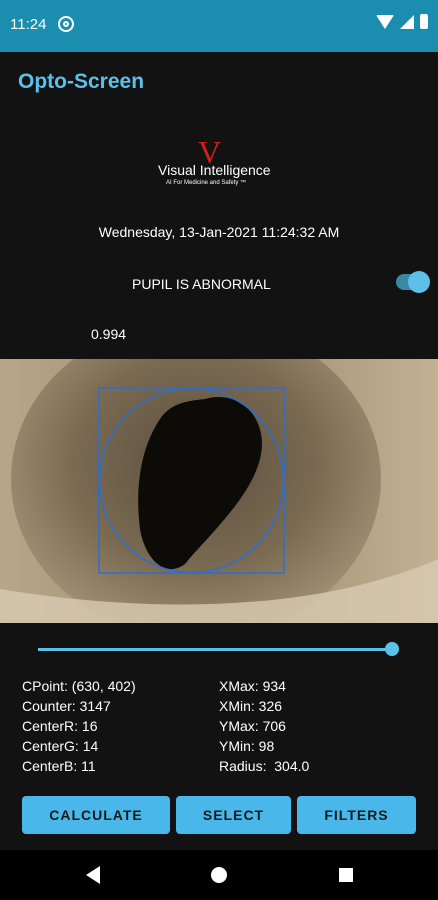 The image size is (438, 900). I want to click on xmax-value: XMax: 934, so click(252, 686).